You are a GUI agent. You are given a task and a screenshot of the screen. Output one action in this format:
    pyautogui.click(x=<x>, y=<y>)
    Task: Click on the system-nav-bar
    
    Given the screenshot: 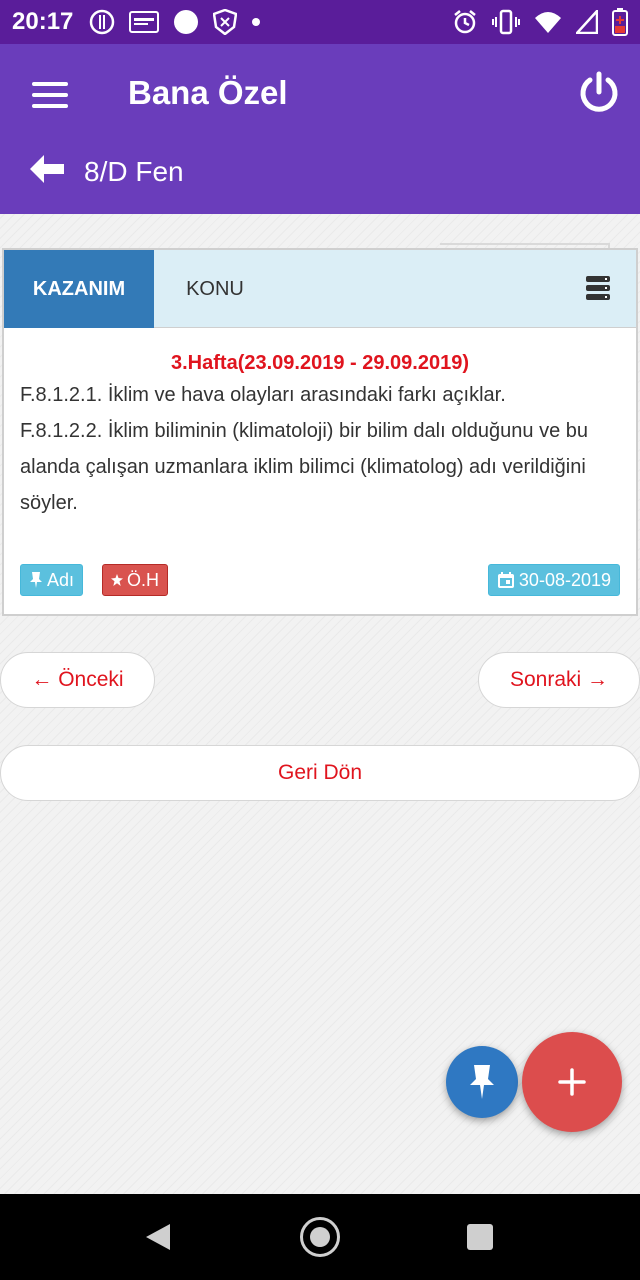 What is the action you would take?
    pyautogui.click(x=320, y=1237)
    